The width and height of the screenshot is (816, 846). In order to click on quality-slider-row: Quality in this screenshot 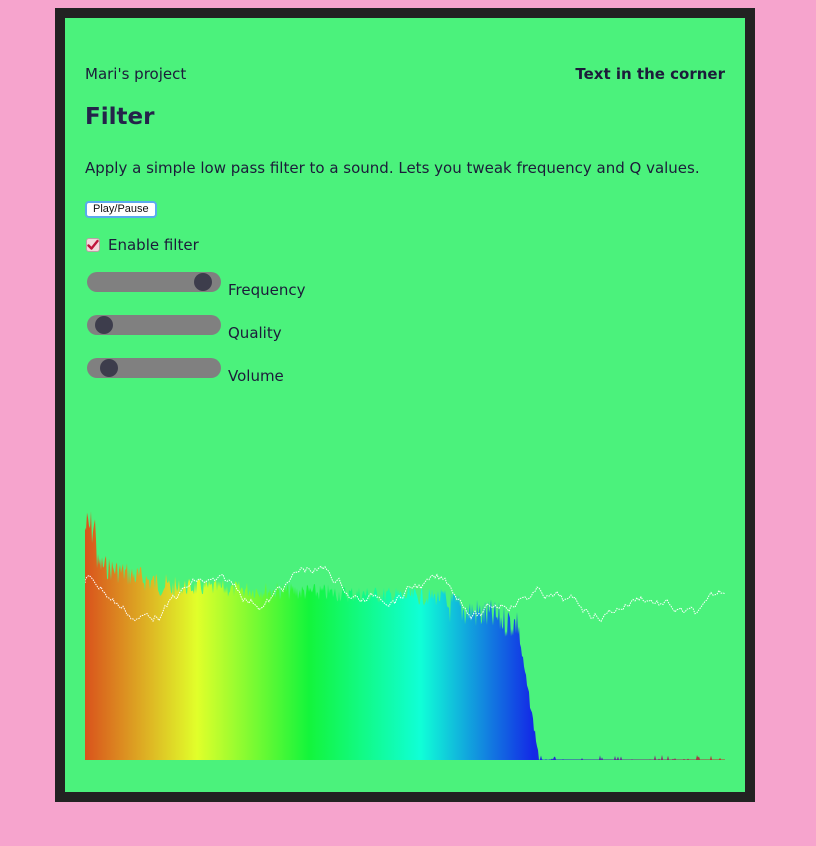, I will do `click(184, 328)`.